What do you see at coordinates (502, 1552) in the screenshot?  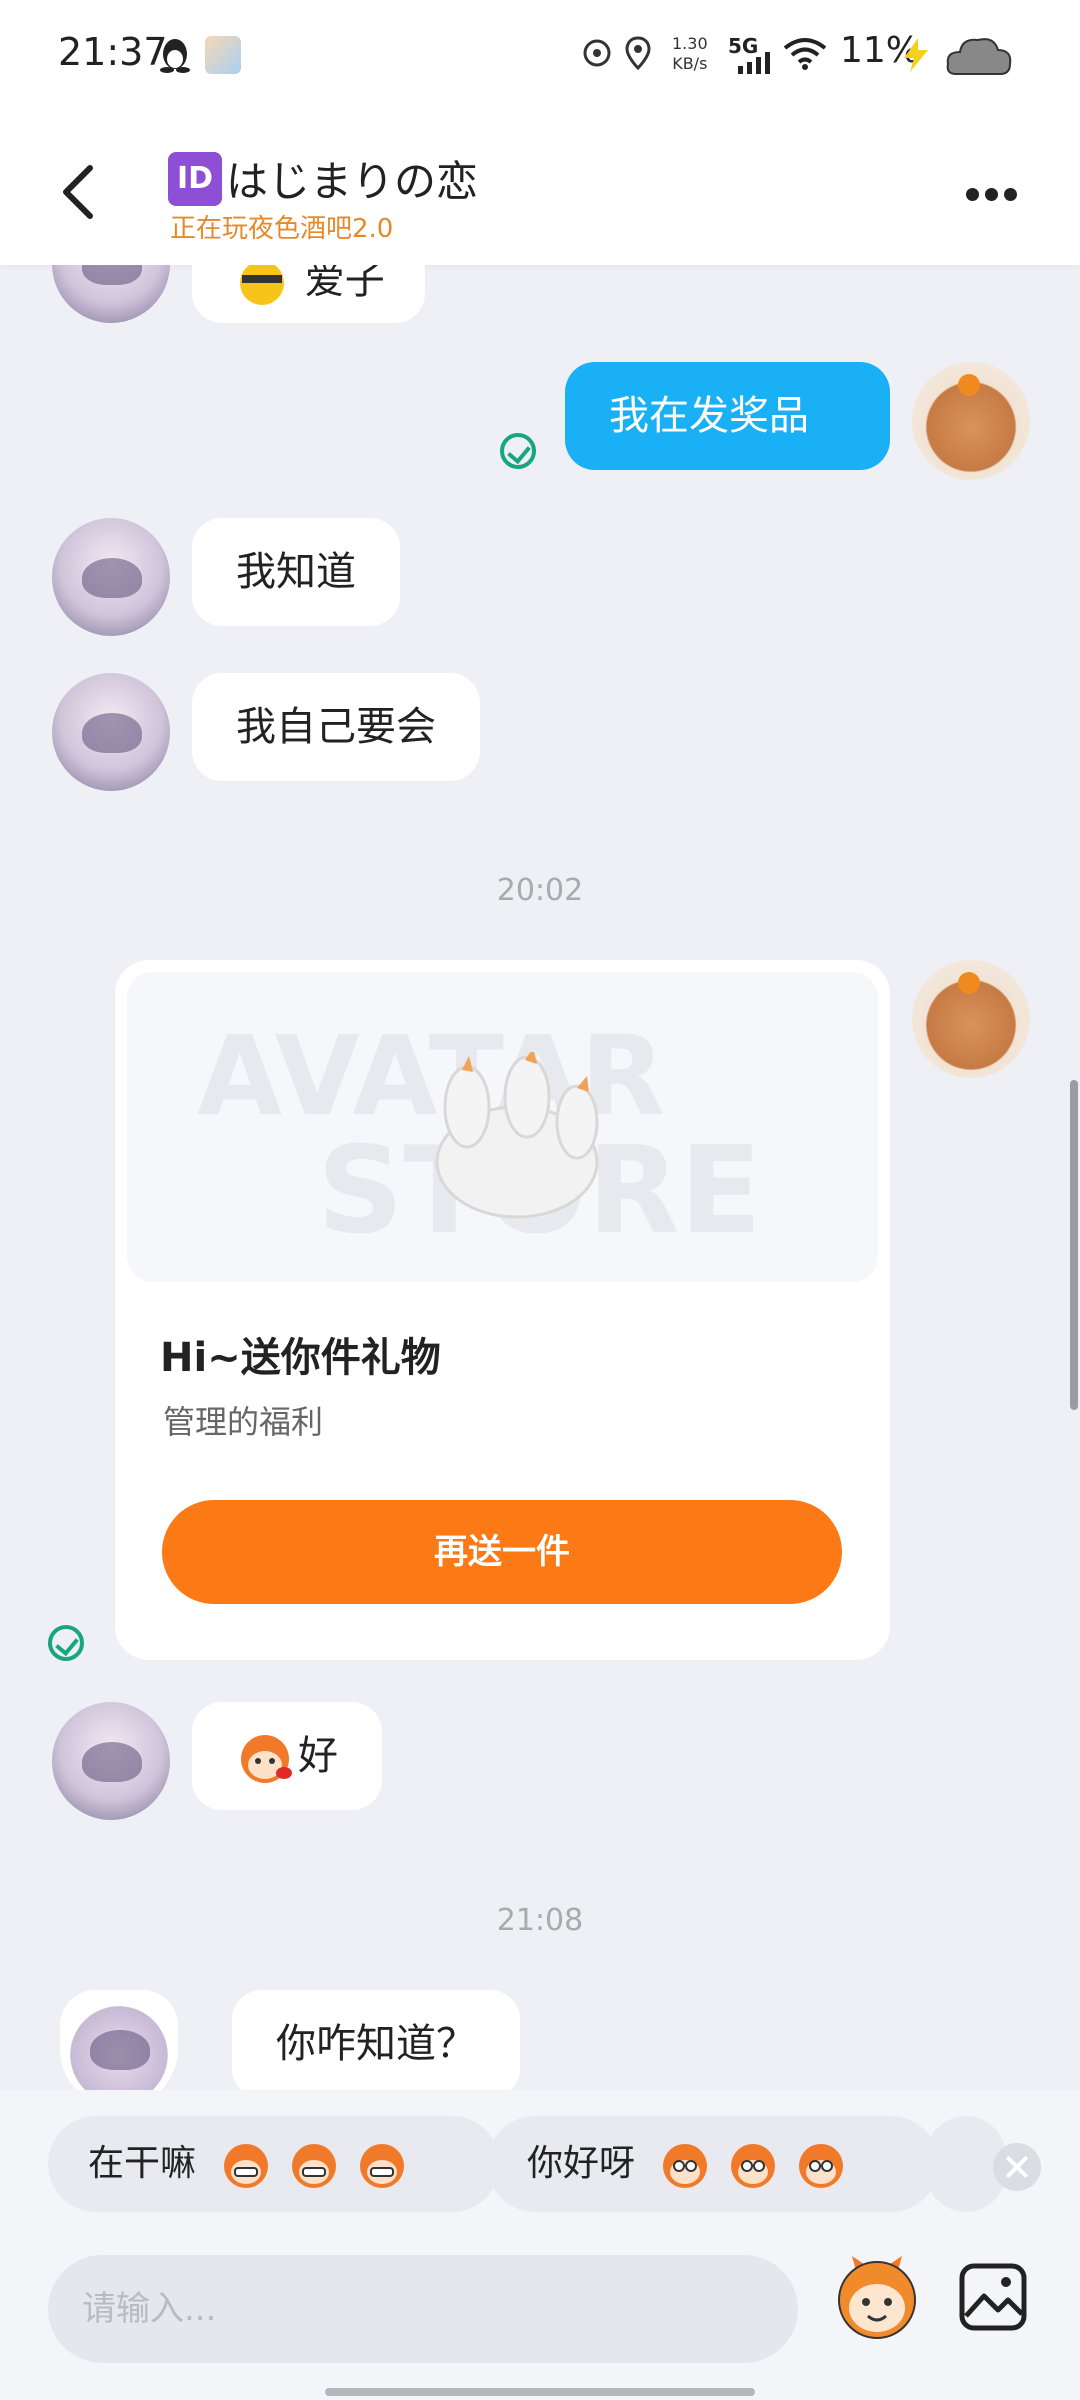 I see `send-another-gift-button: 再送一件` at bounding box center [502, 1552].